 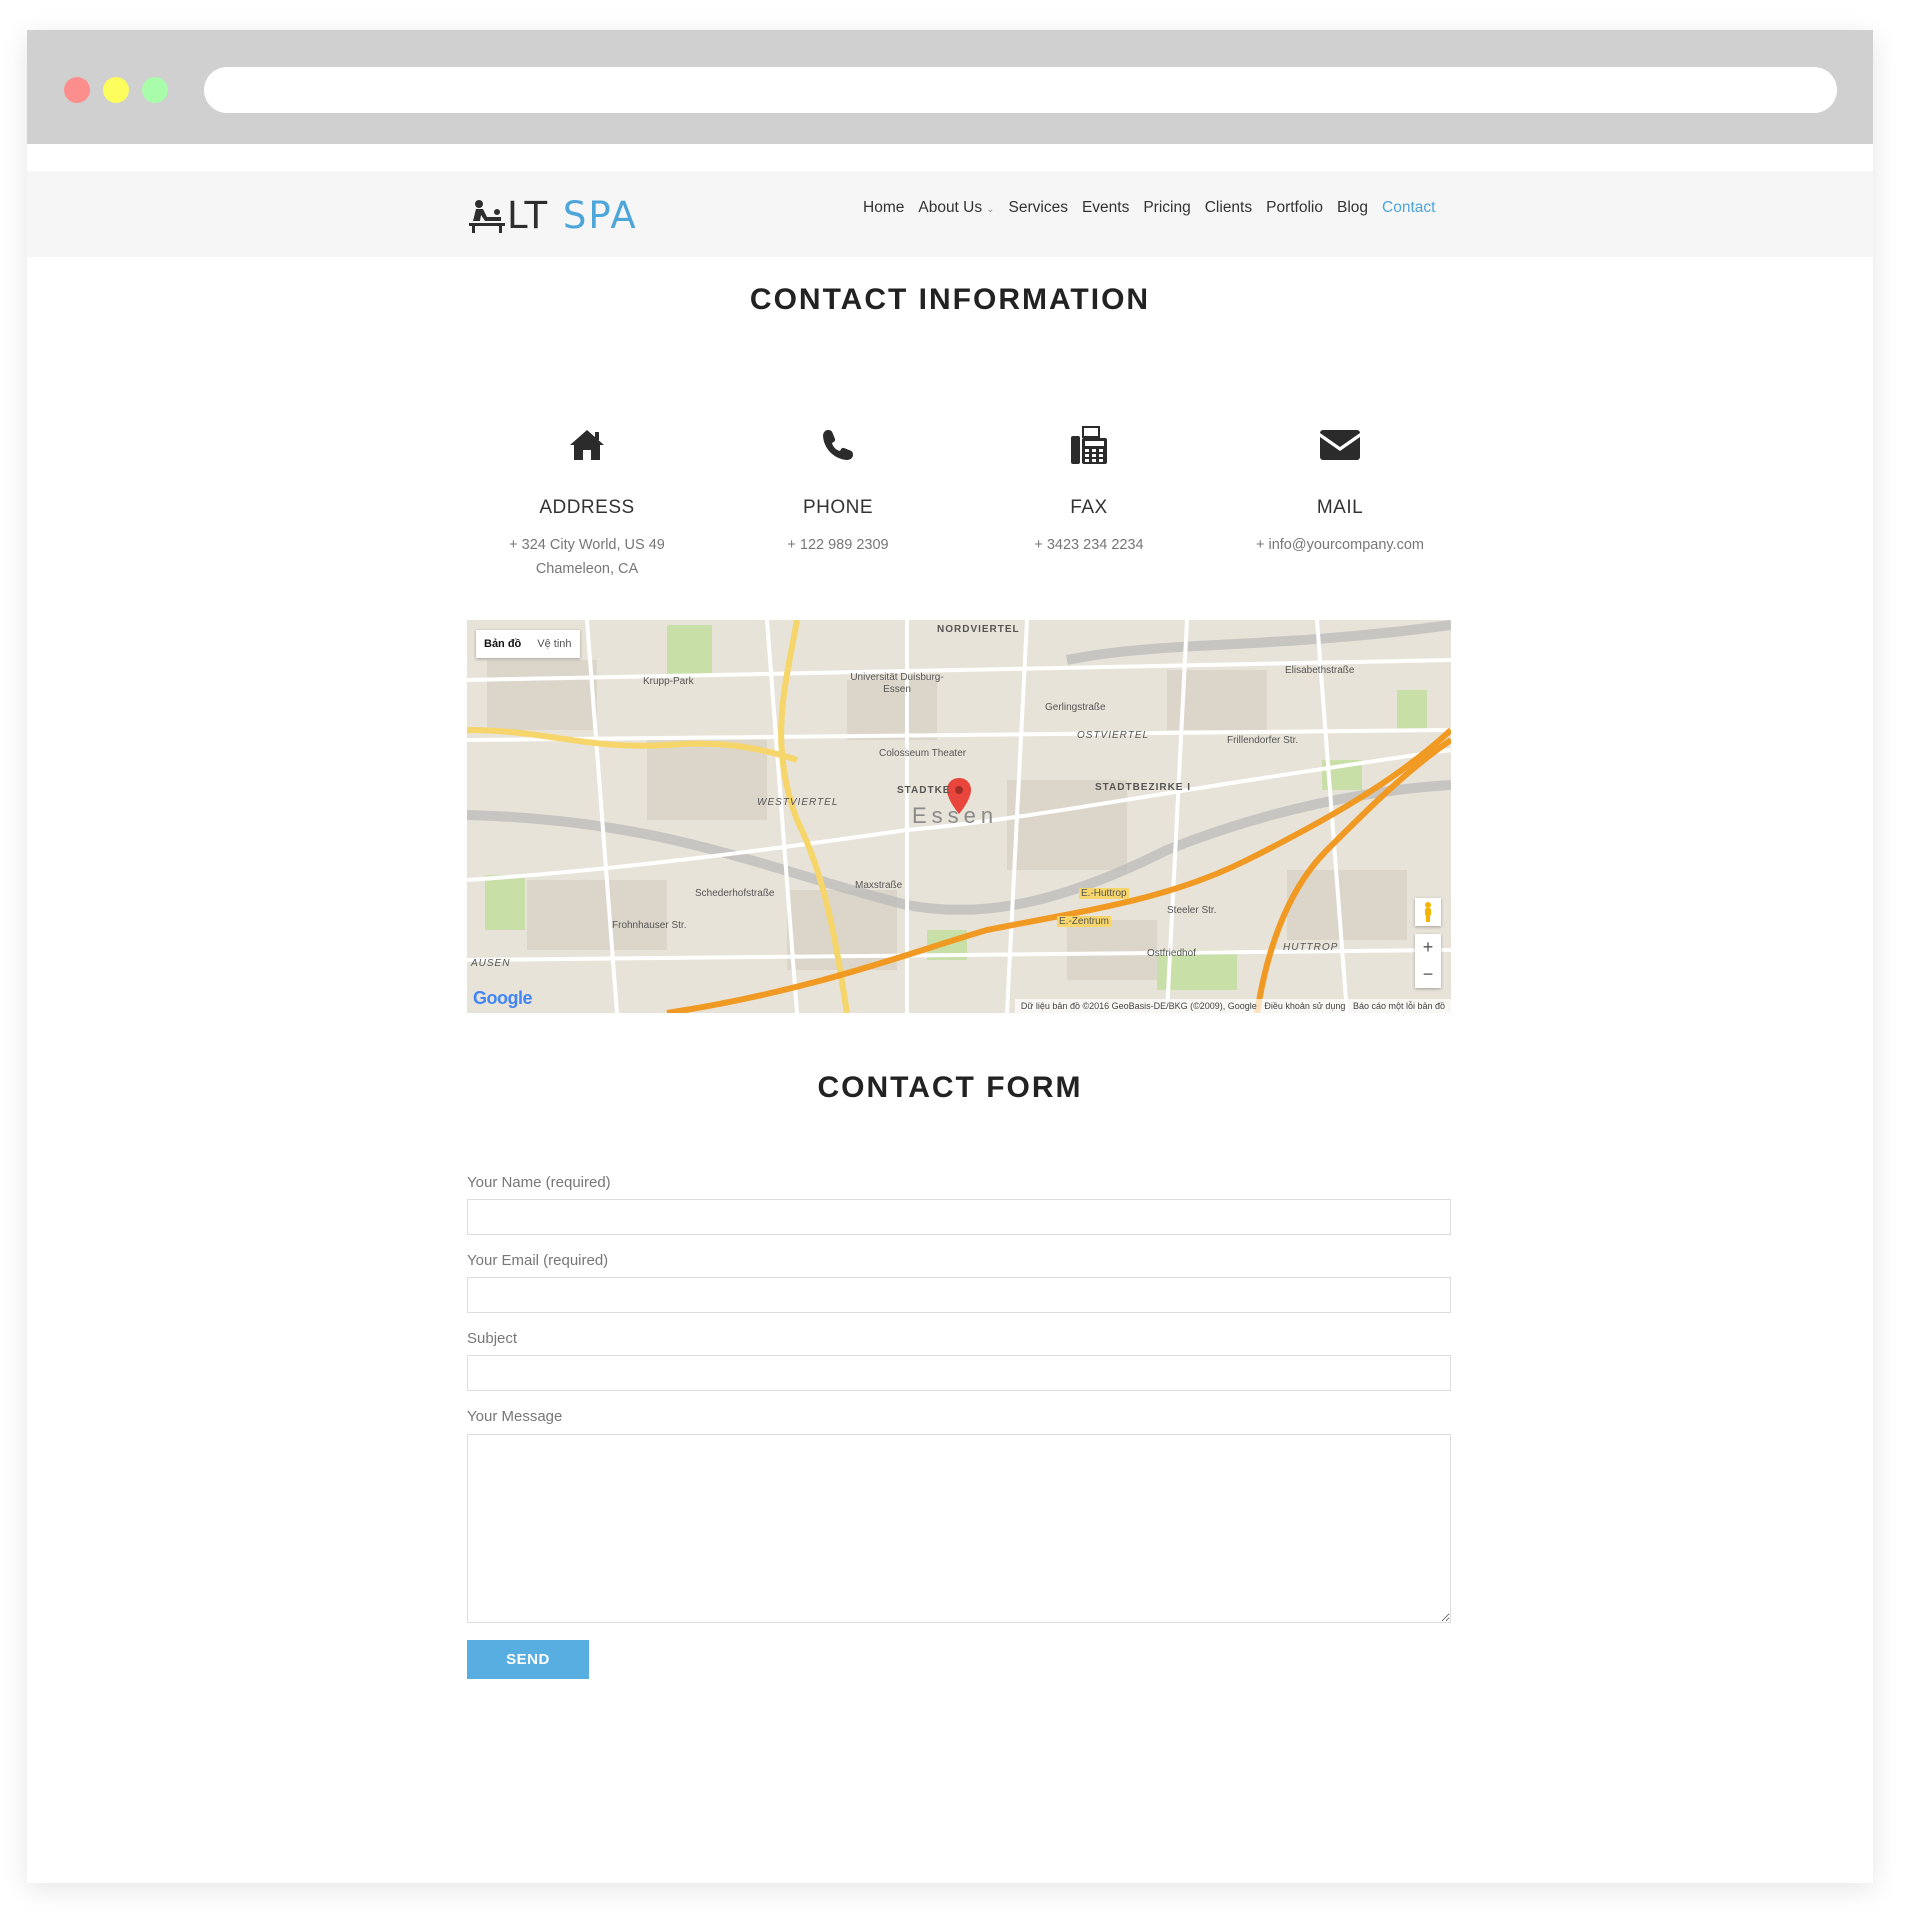 I want to click on message-textarea, so click(x=959, y=1528).